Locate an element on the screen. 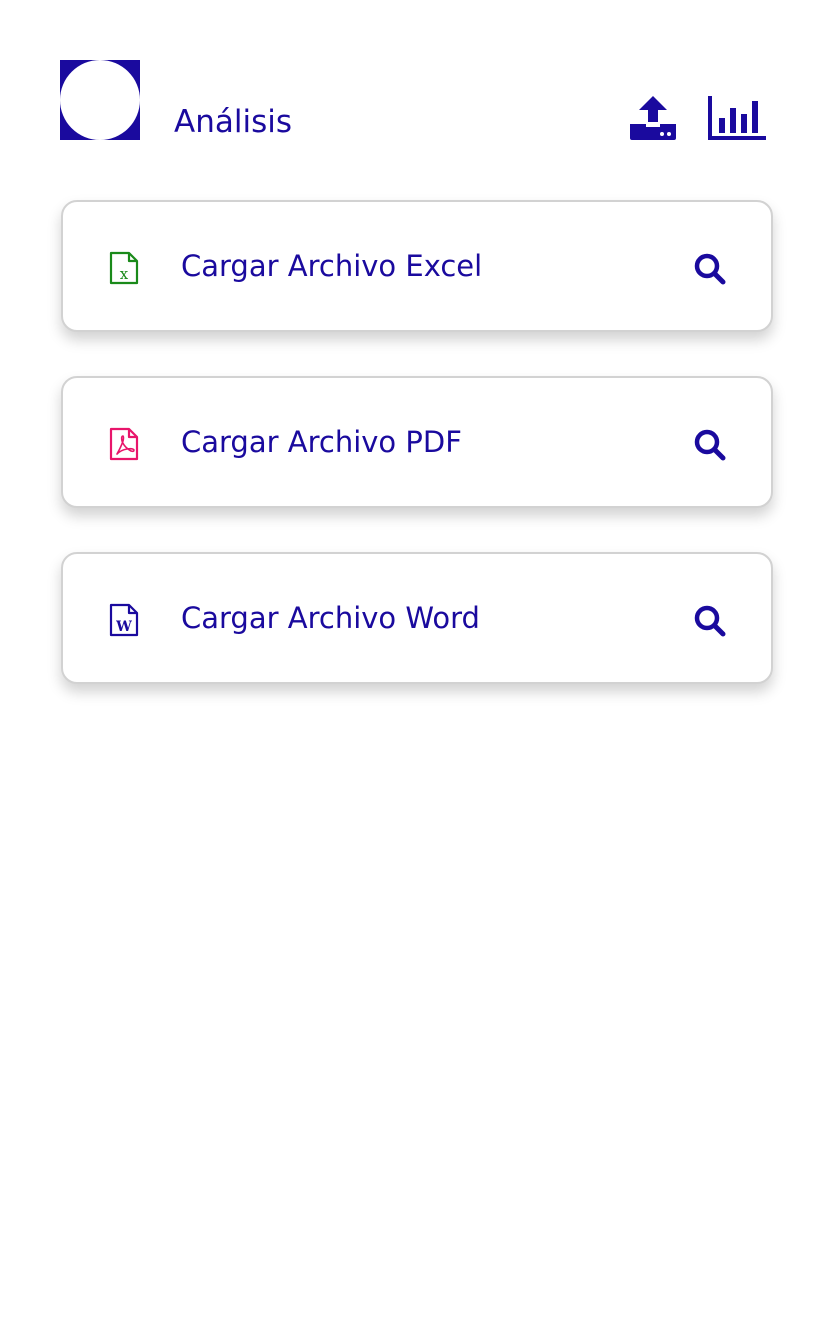  logo-circle is located at coordinates (100, 100).